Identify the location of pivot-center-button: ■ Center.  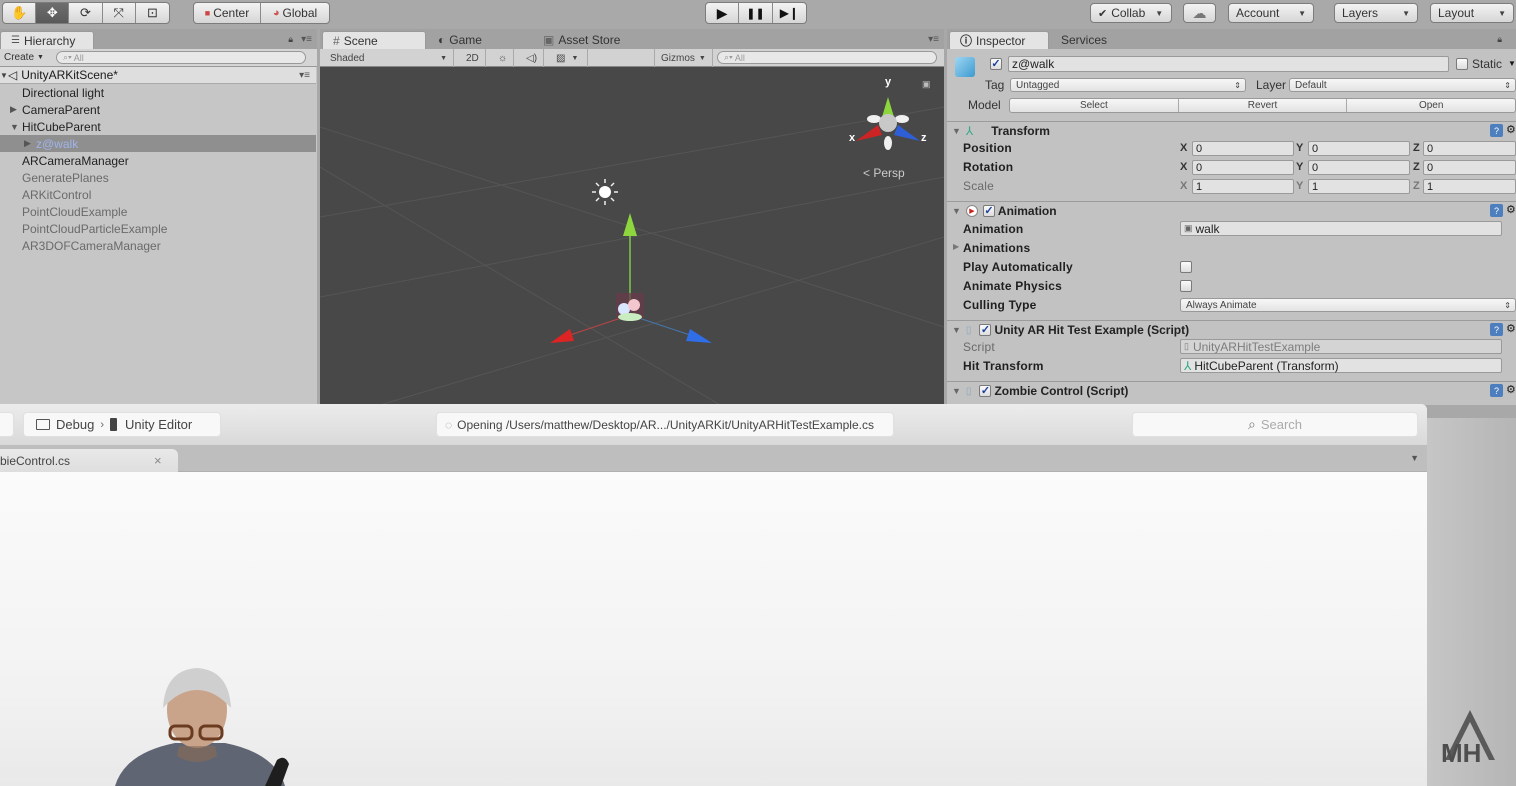
(228, 13).